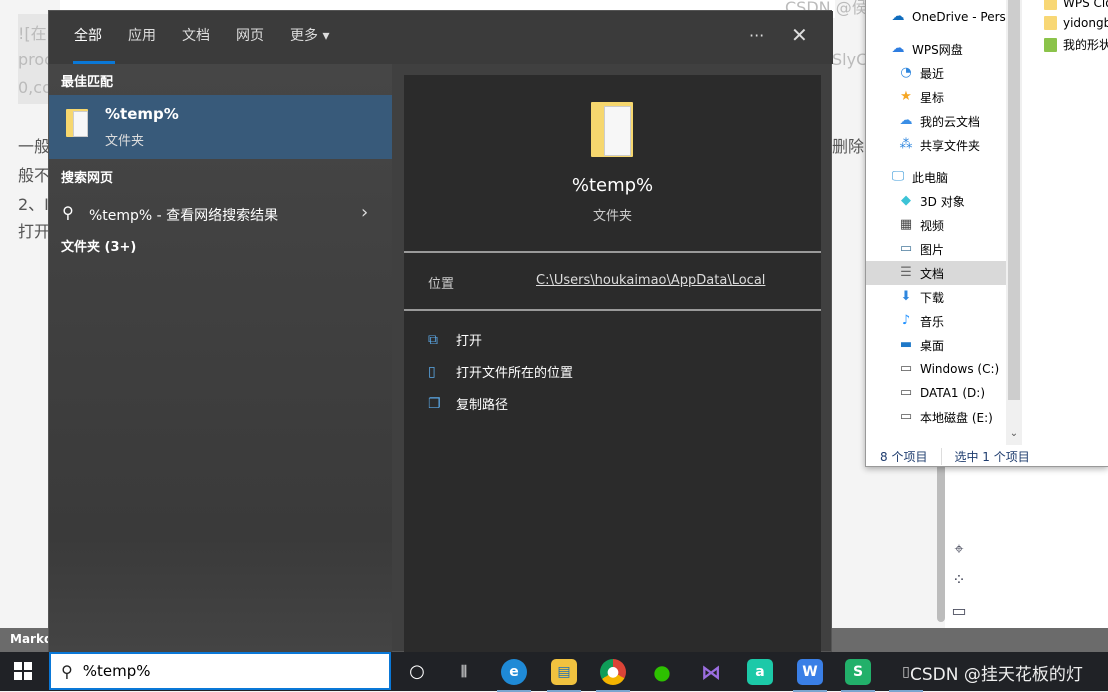 The width and height of the screenshot is (1108, 692). I want to click on video-icon: ▦, so click(906, 224).